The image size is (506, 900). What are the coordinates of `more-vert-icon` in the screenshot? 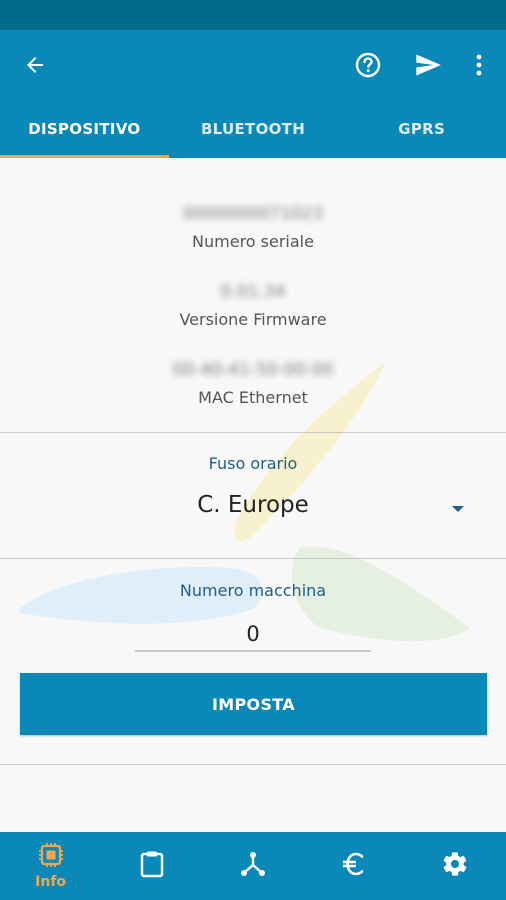 It's located at (479, 65).